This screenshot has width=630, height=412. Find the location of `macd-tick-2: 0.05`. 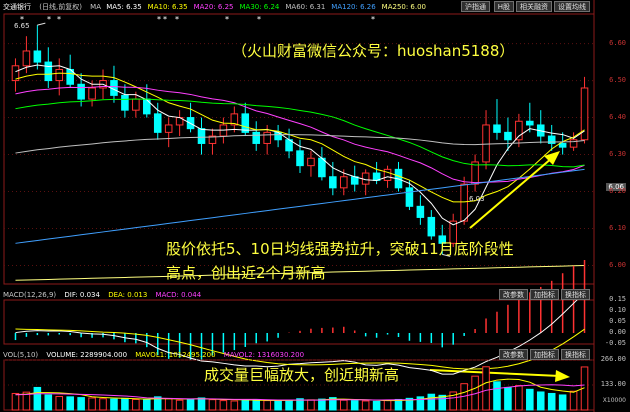

macd-tick-2: 0.05 is located at coordinates (617, 321).